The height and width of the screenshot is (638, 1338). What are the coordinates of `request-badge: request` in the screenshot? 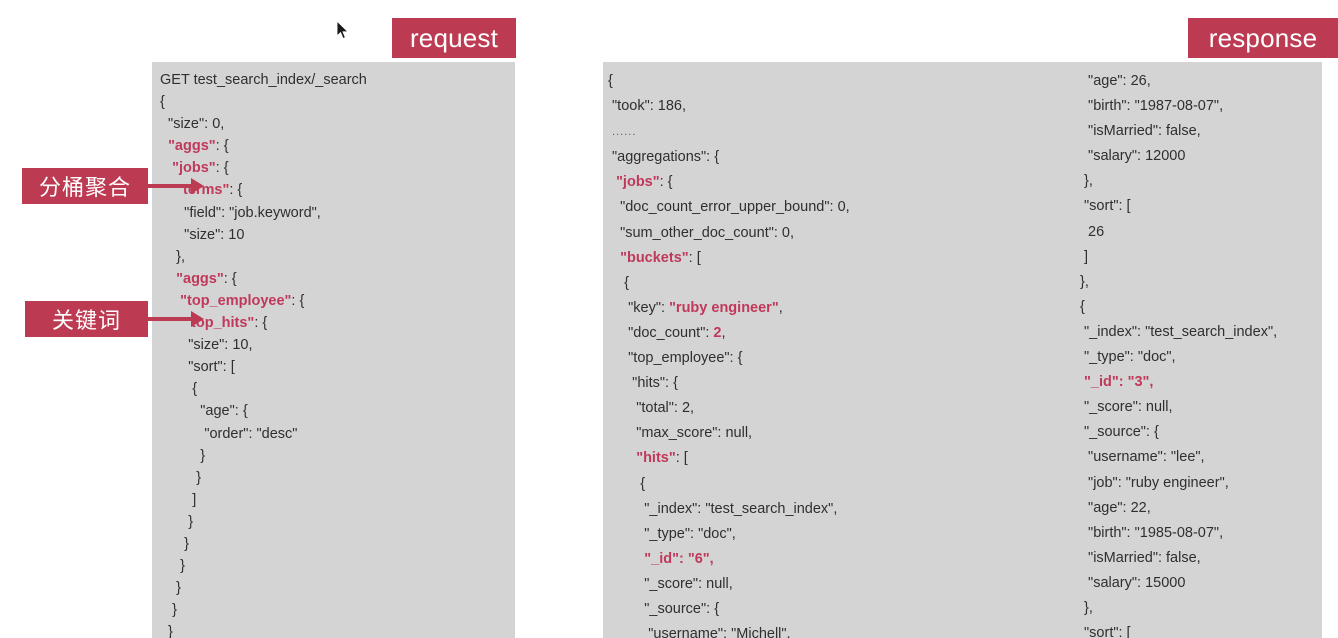 It's located at (454, 38).